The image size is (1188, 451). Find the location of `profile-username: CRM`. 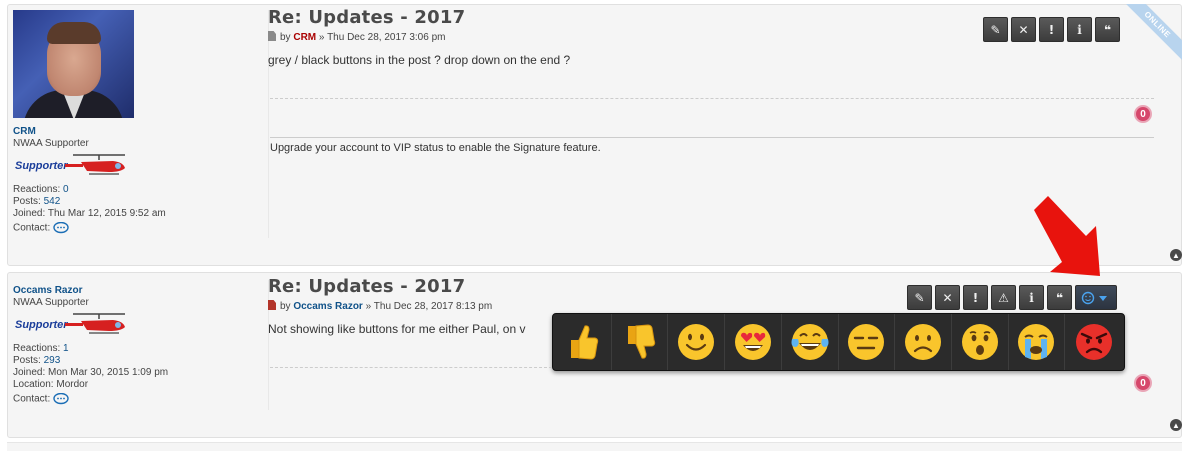

profile-username: CRM is located at coordinates (138, 132).